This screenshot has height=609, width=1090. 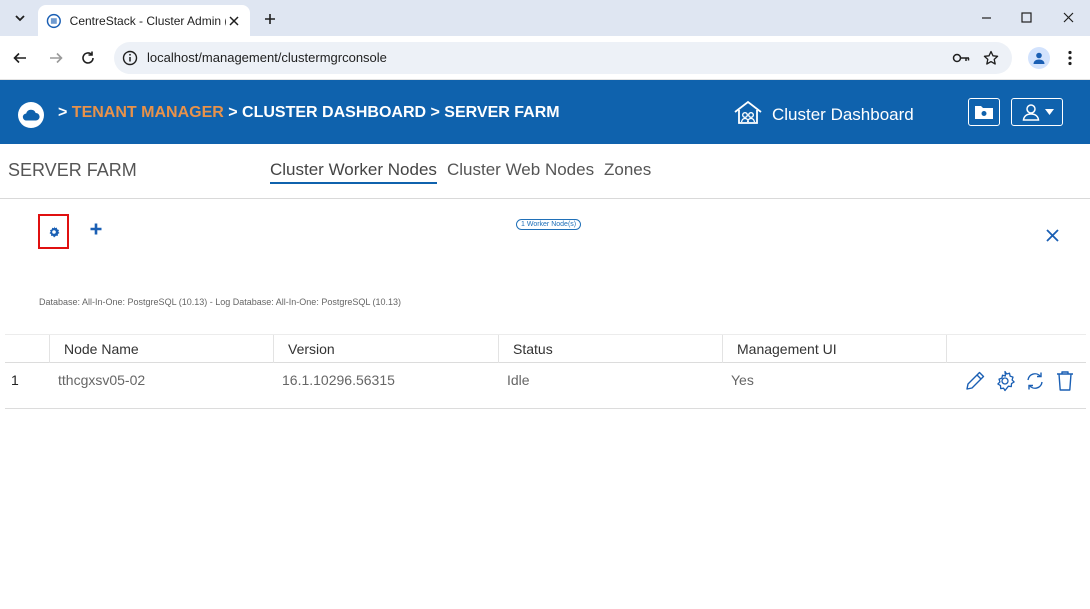 What do you see at coordinates (748, 113) in the screenshot?
I see `cluster-home-icon` at bounding box center [748, 113].